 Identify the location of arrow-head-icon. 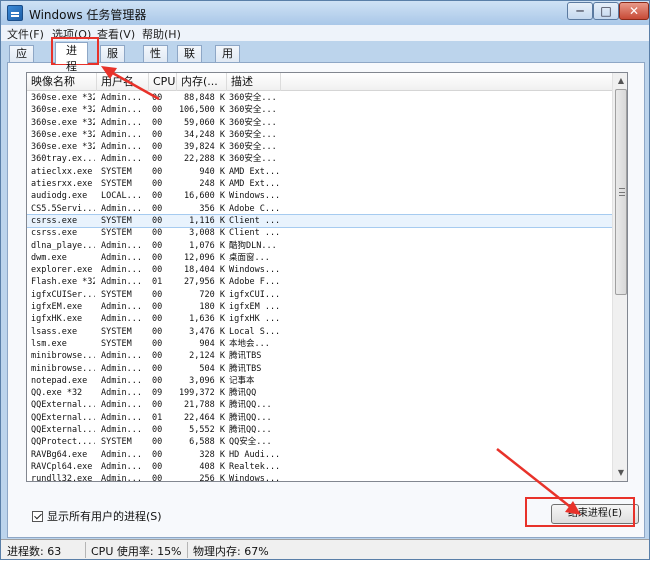
(109, 72).